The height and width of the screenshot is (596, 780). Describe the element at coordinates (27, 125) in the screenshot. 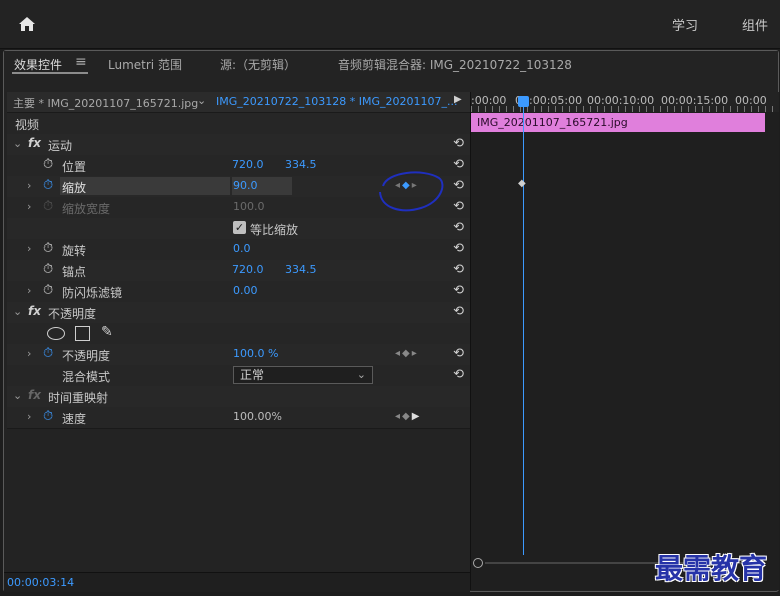

I see `video-section-label: 视频` at that location.